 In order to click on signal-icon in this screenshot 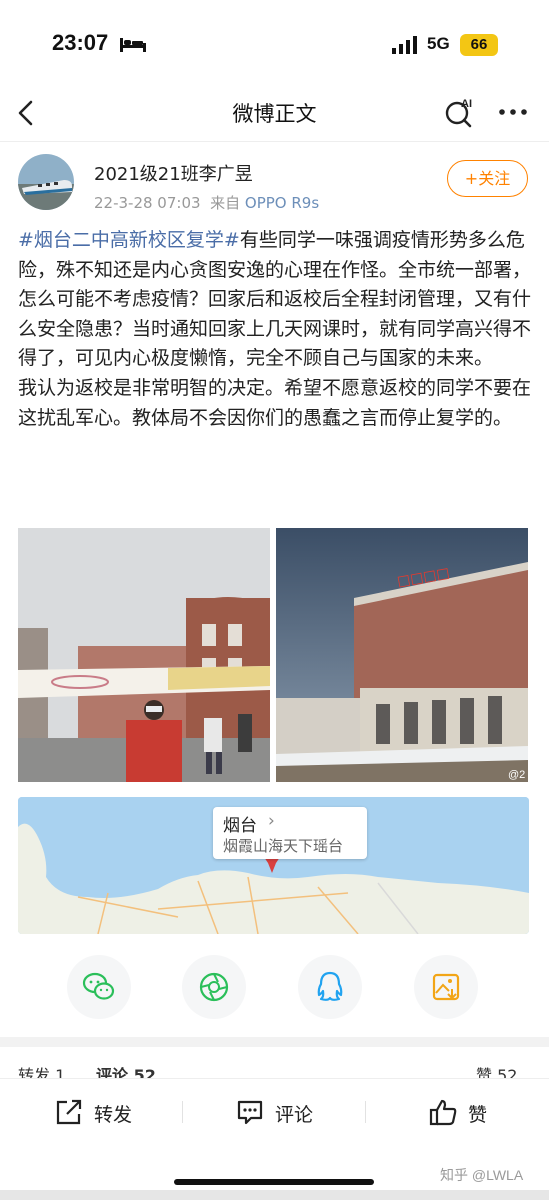, I will do `click(404, 45)`.